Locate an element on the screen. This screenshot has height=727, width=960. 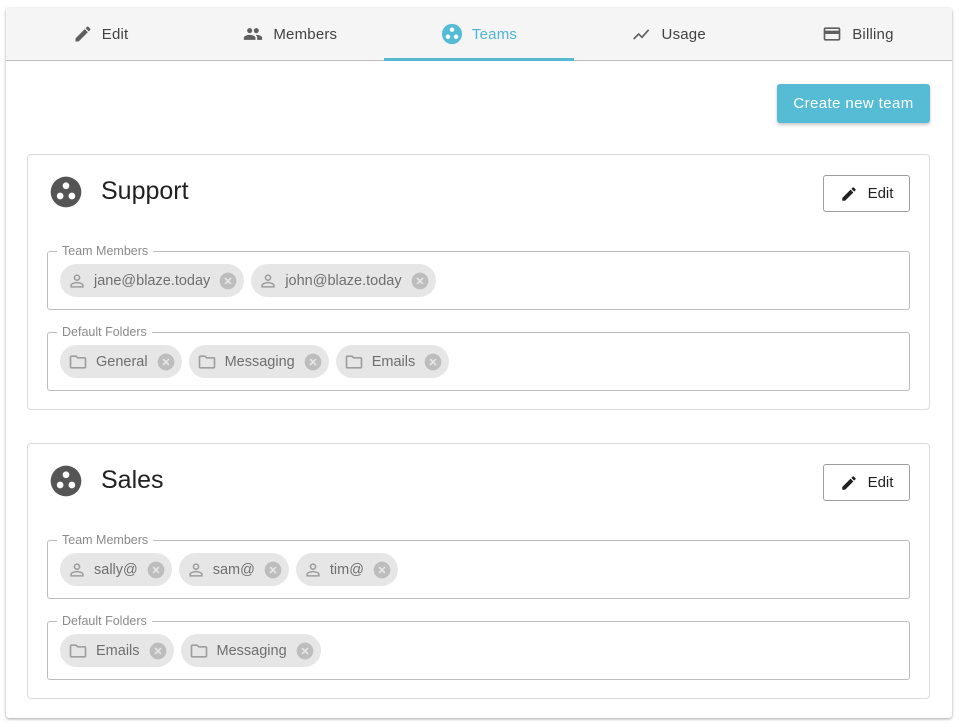
default-folders-field: Default Folders Emails Messaging is located at coordinates (478, 646).